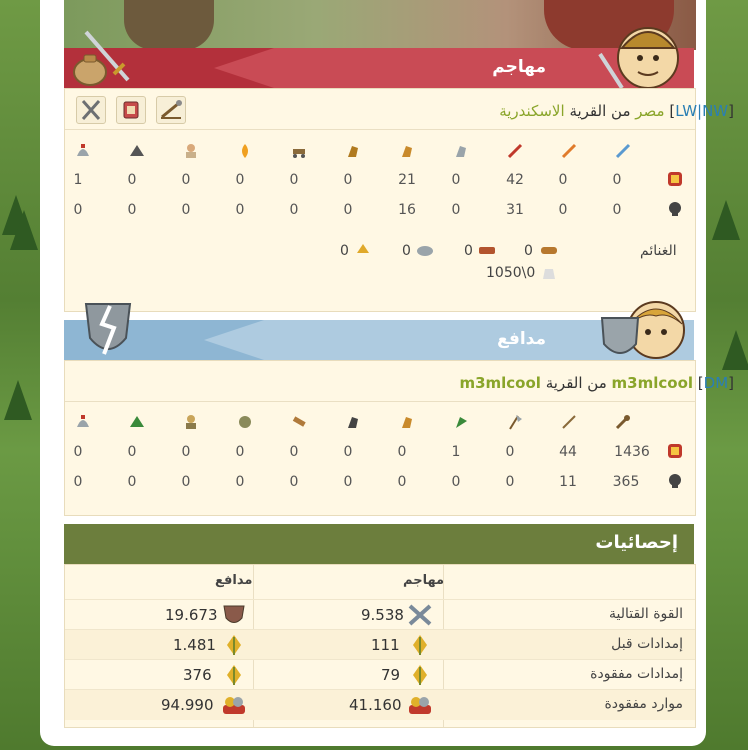 This screenshot has width=748, height=750. What do you see at coordinates (194, 645) in the screenshot?
I see `defender-value: 1.481` at bounding box center [194, 645].